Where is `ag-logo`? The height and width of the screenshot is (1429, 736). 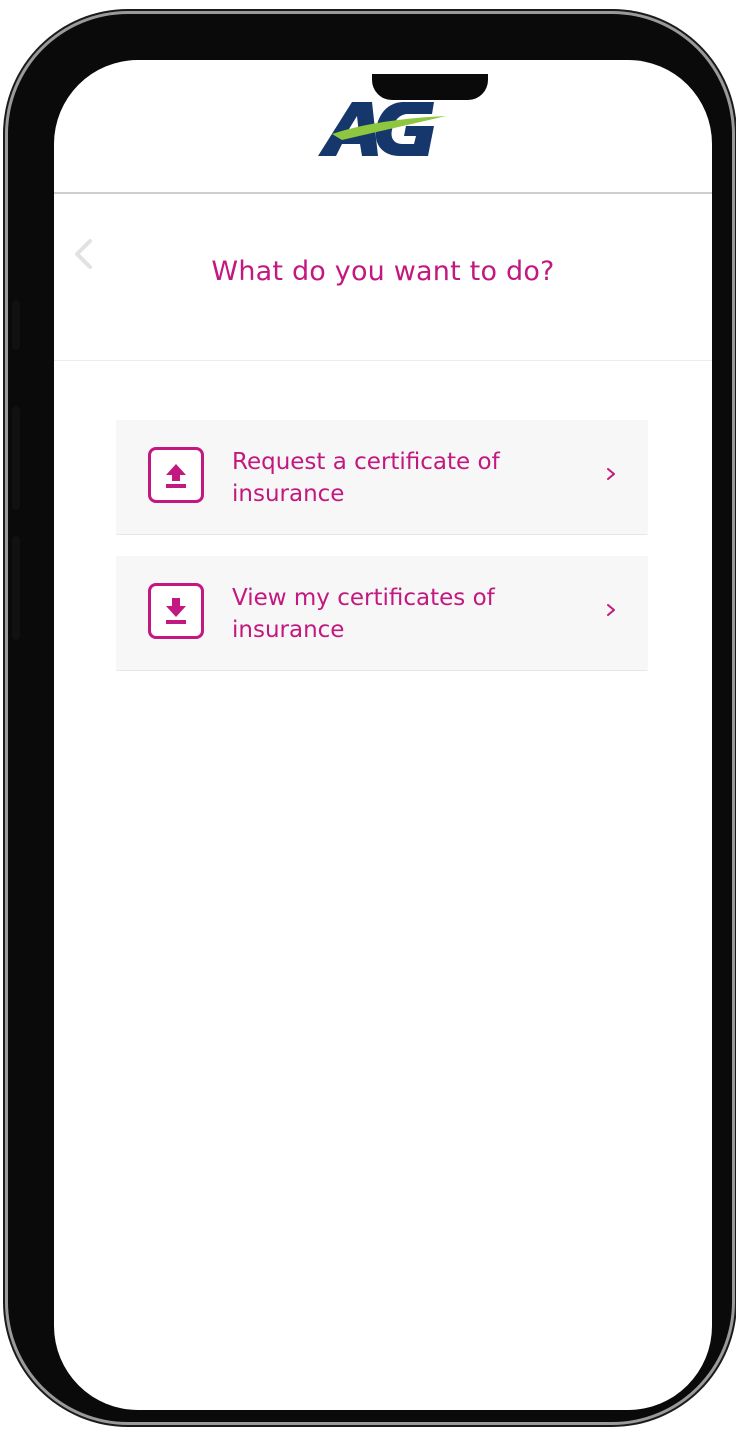 ag-logo is located at coordinates (382, 129).